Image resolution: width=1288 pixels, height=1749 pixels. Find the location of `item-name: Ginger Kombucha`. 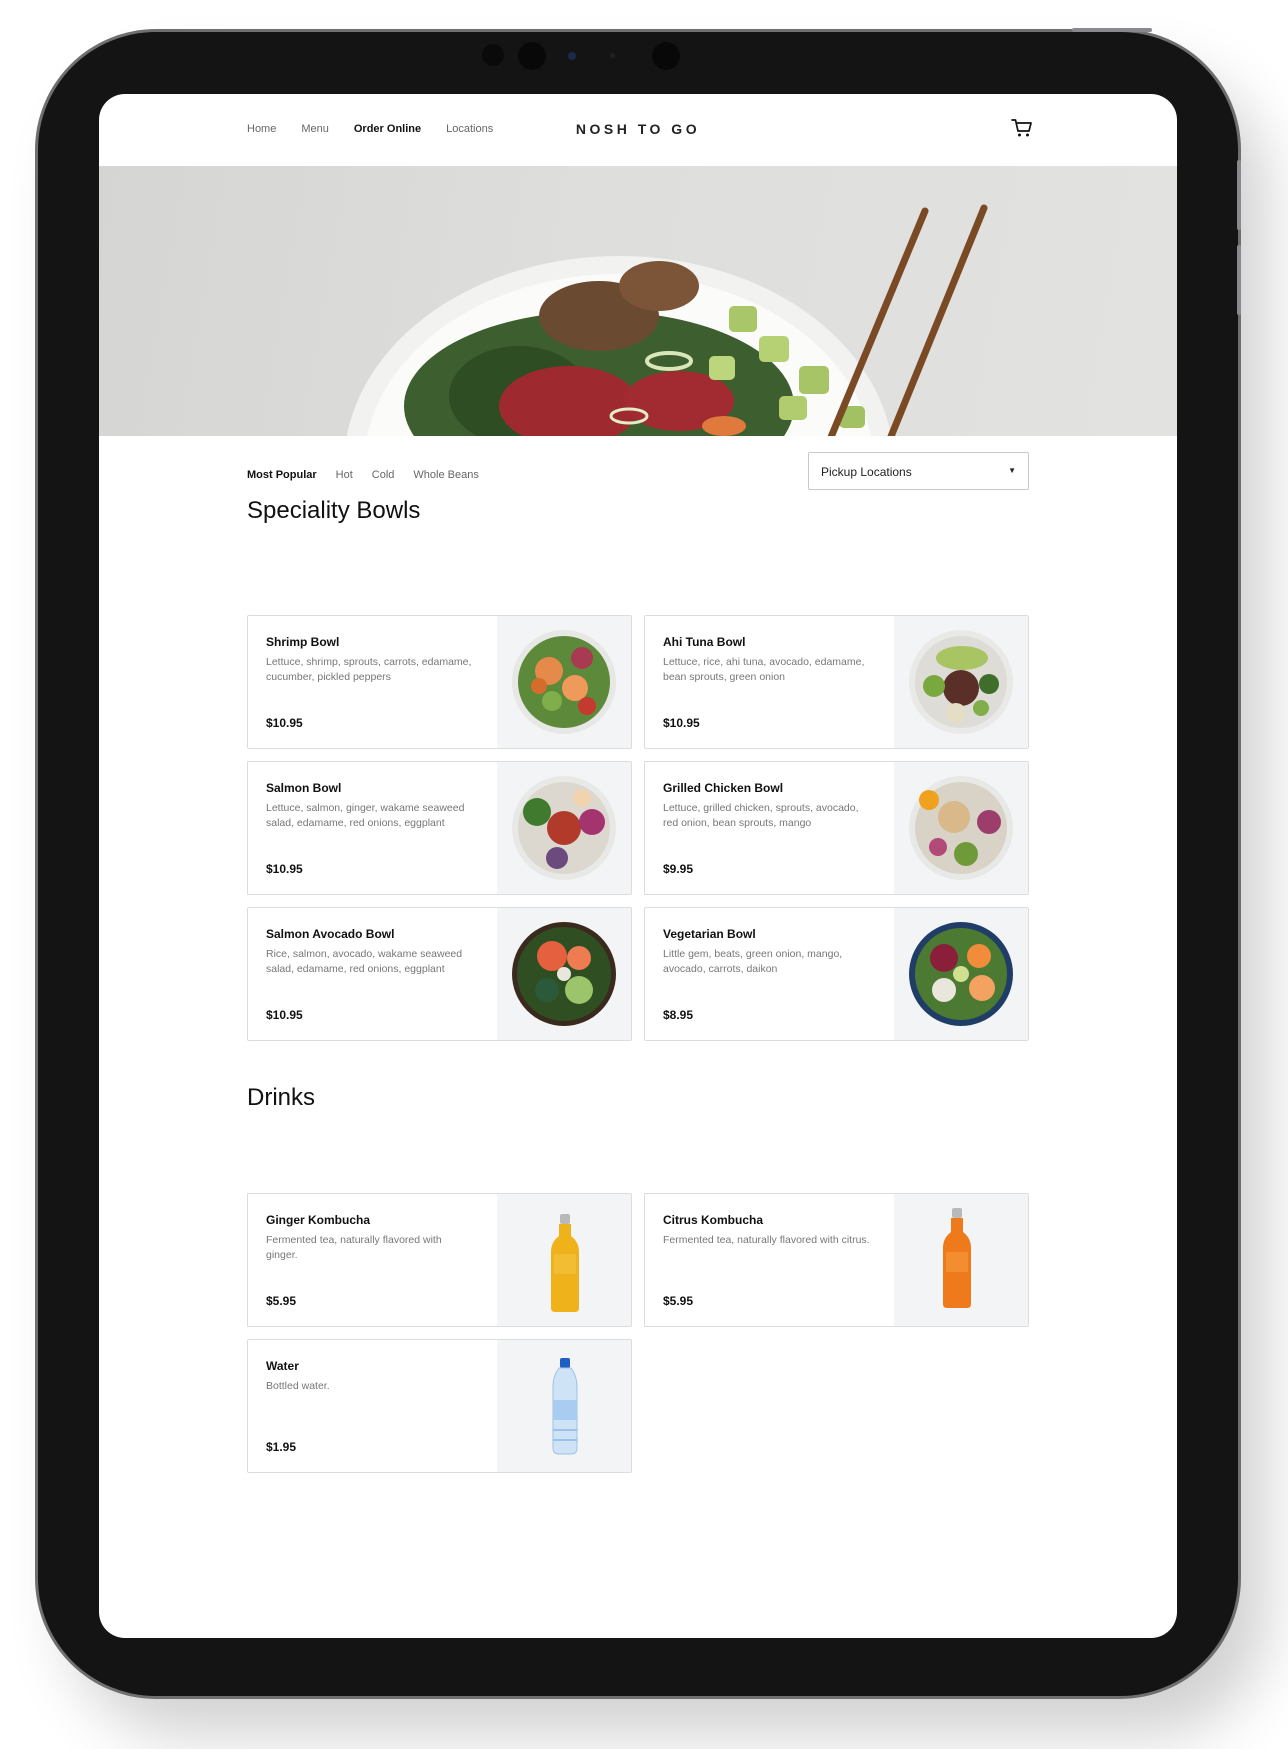

item-name: Ginger Kombucha is located at coordinates (318, 1220).